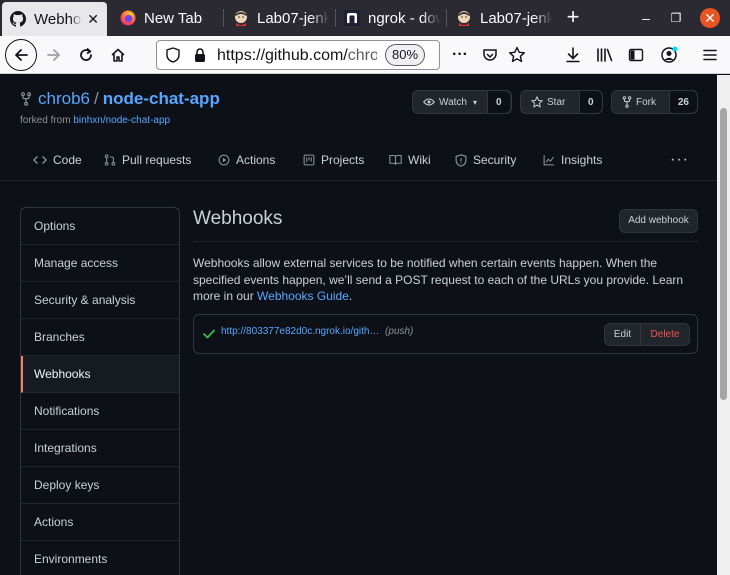 This screenshot has width=730, height=575. Describe the element at coordinates (209, 335) in the screenshot. I see `check-icon` at that location.